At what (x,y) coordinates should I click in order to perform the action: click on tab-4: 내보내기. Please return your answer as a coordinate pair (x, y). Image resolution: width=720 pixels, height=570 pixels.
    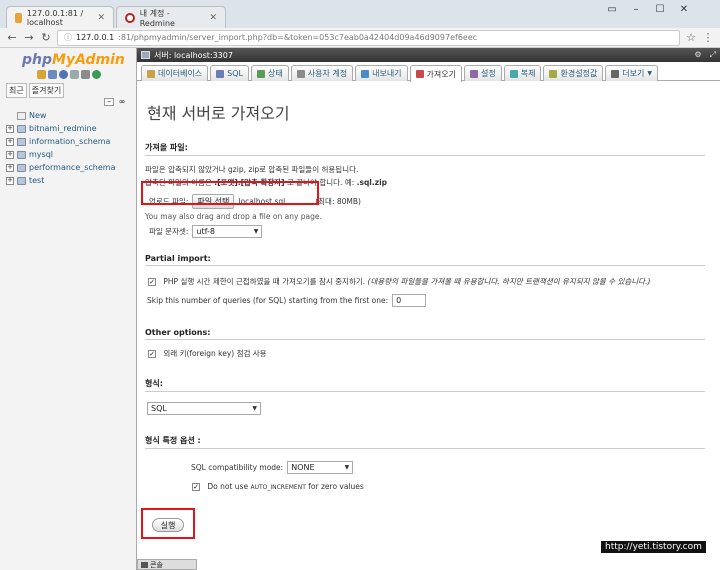
    Looking at the image, I should click on (381, 73).